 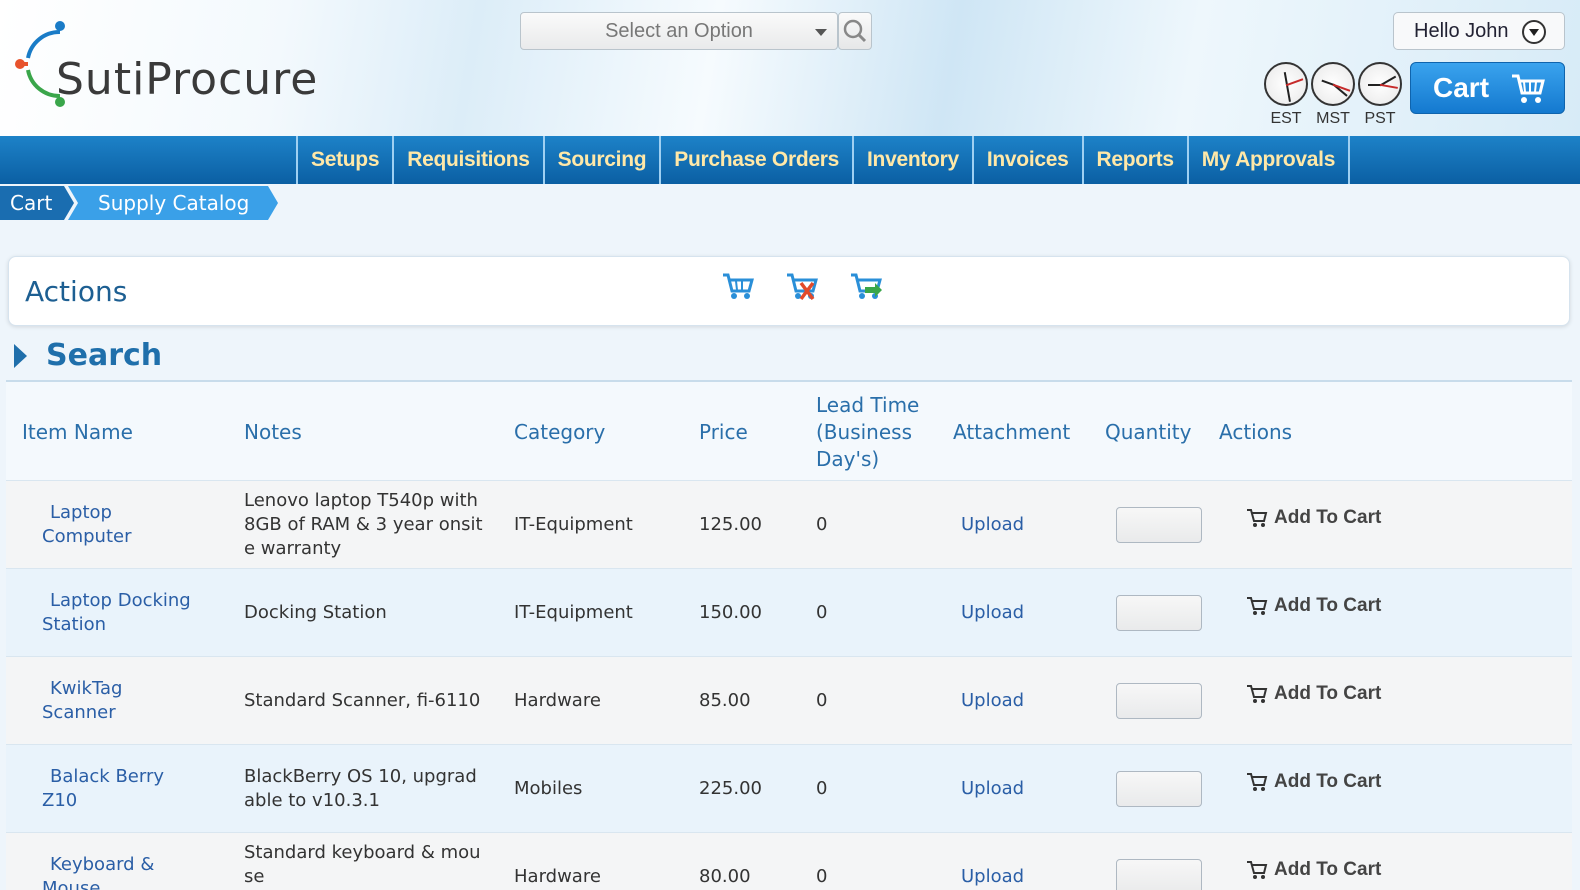 I want to click on notes-line: e warranty, so click(x=293, y=548).